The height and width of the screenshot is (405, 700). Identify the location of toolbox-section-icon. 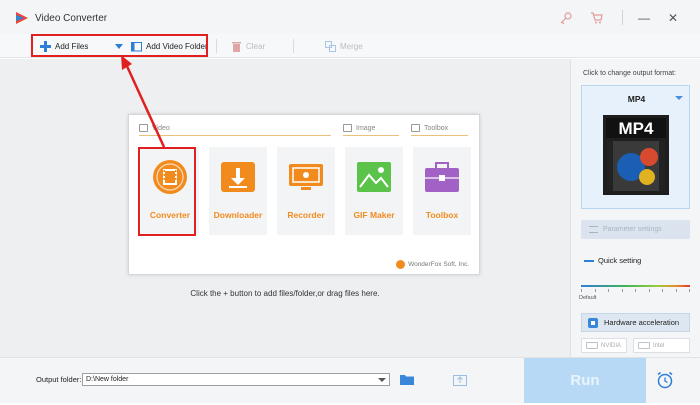
(415, 128).